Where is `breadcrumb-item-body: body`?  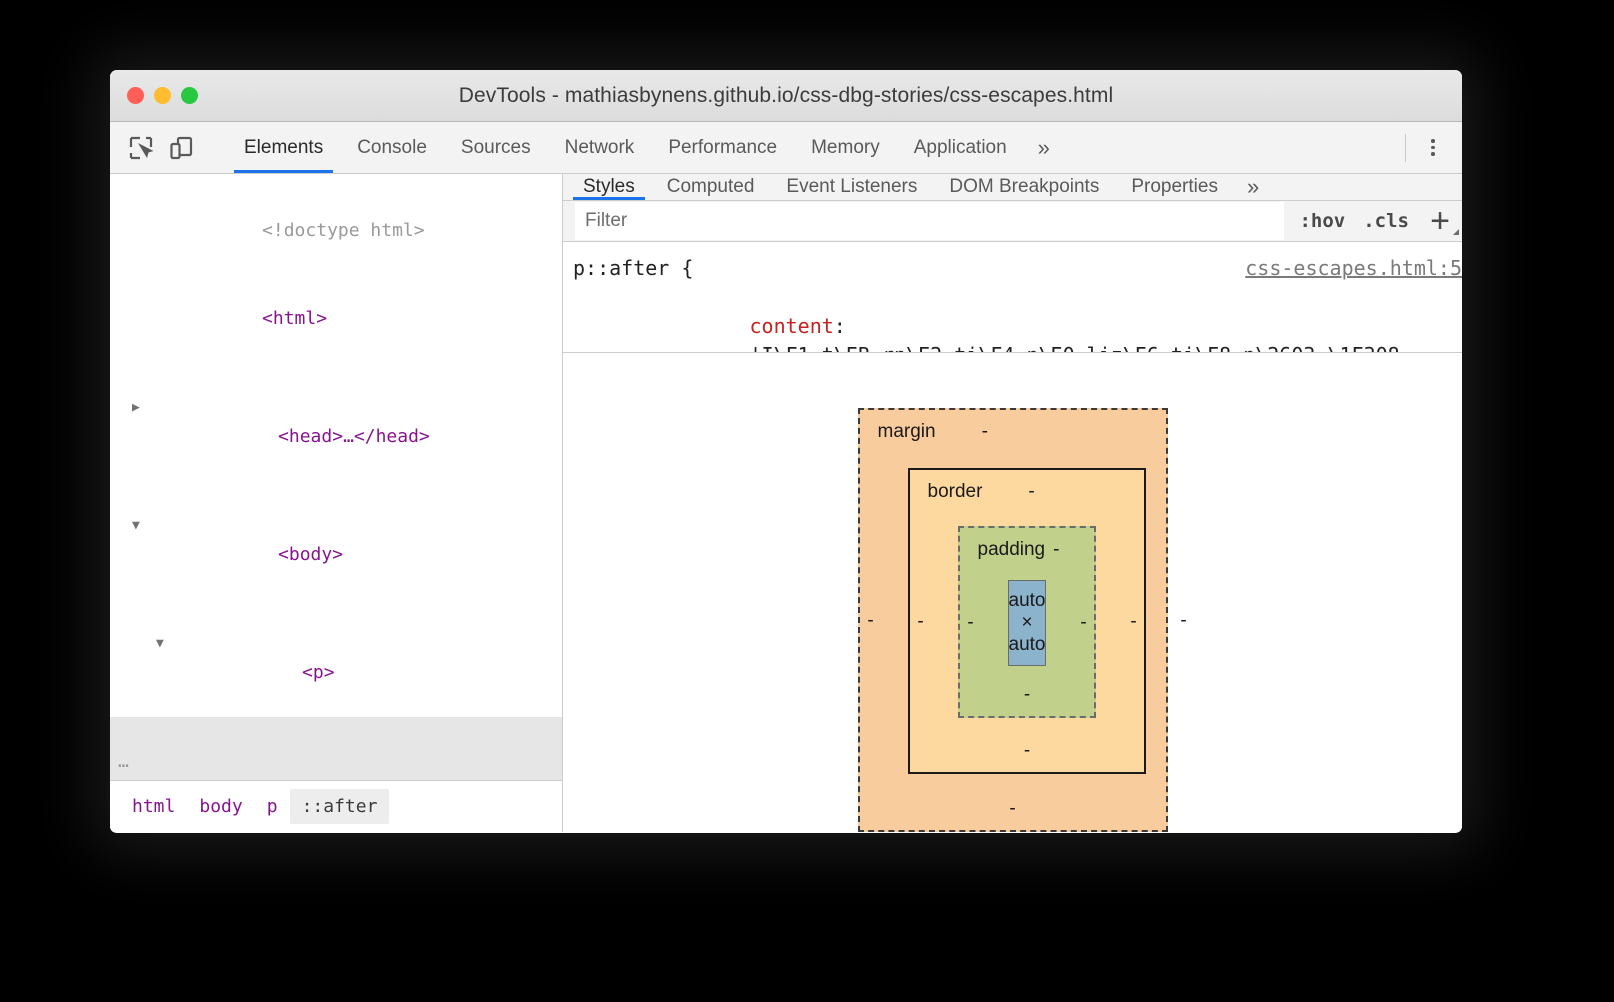 breadcrumb-item-body: body is located at coordinates (220, 806).